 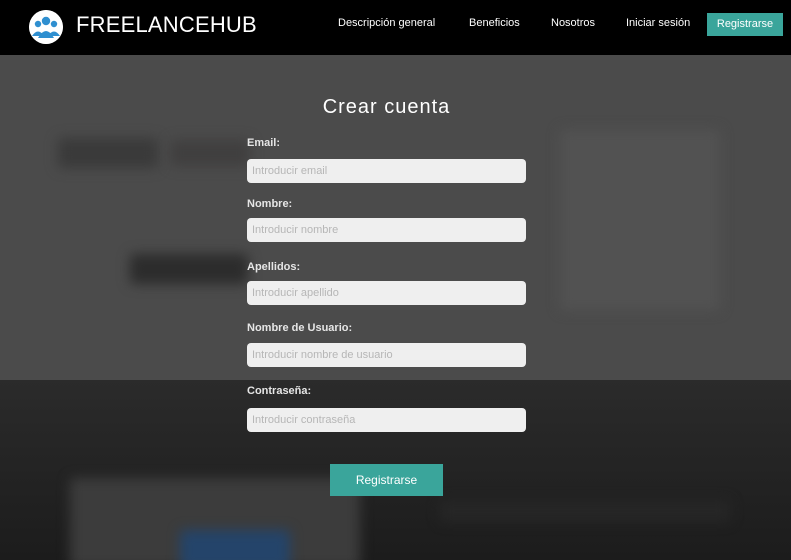 What do you see at coordinates (386, 355) in the screenshot?
I see `username-field` at bounding box center [386, 355].